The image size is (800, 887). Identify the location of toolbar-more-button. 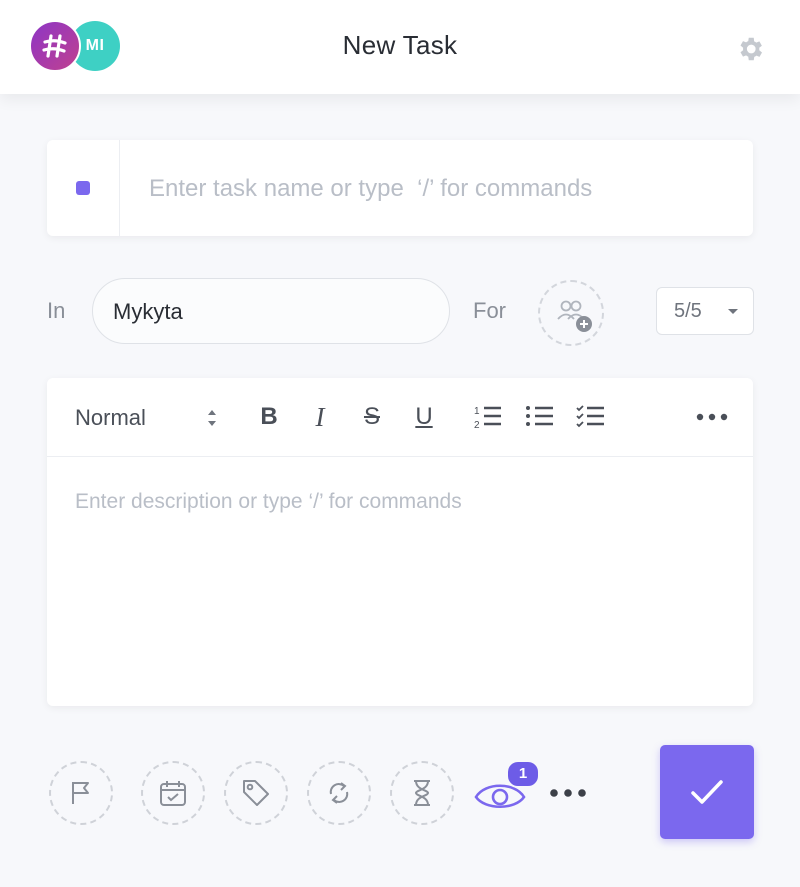
(712, 417).